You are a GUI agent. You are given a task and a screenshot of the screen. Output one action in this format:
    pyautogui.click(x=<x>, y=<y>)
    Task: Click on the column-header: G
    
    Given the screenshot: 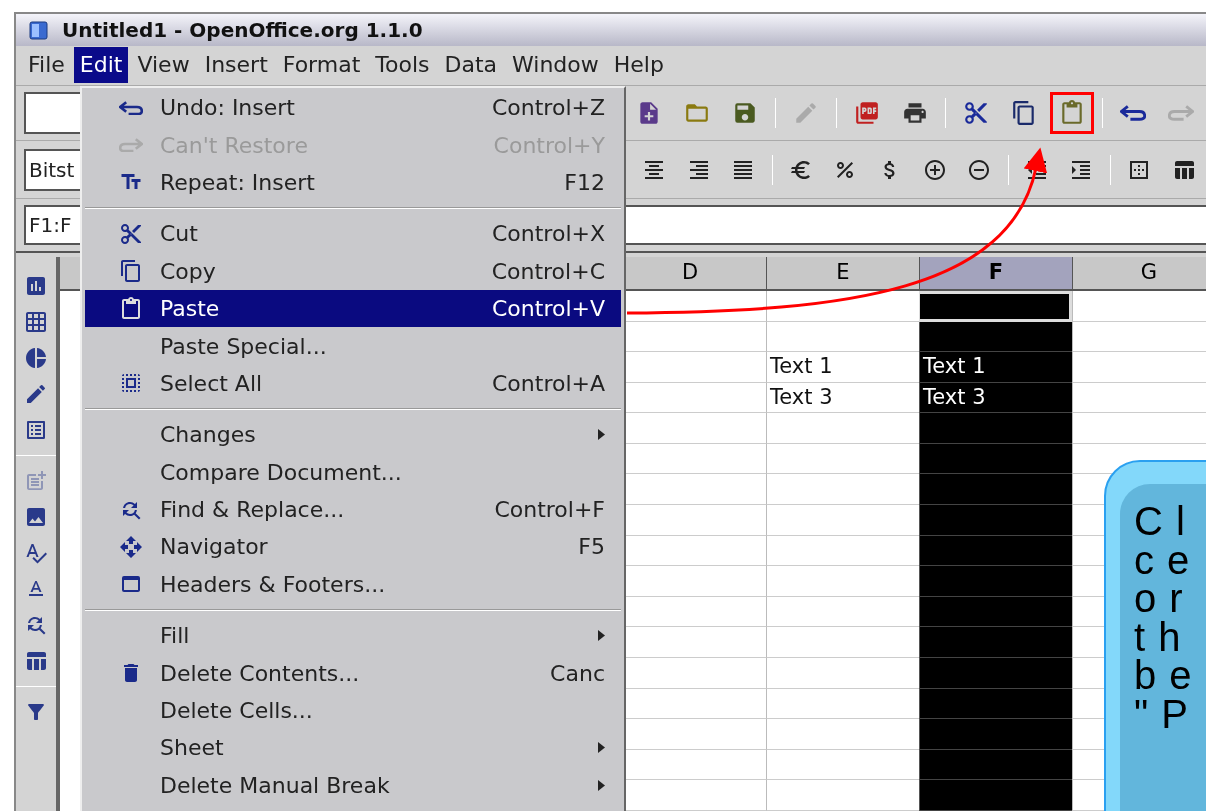 What is the action you would take?
    pyautogui.click(x=1139, y=272)
    